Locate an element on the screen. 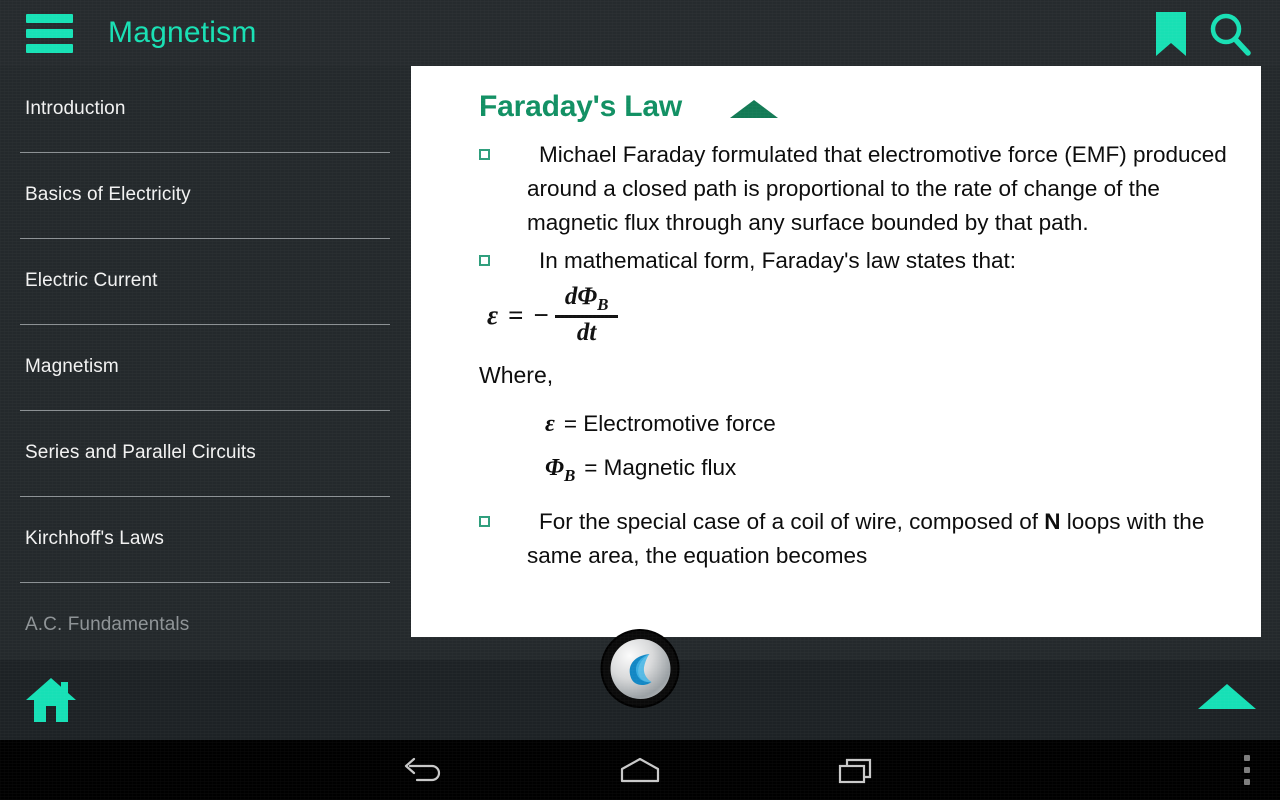 The height and width of the screenshot is (800, 1280). home-pentagon-icon is located at coordinates (640, 770).